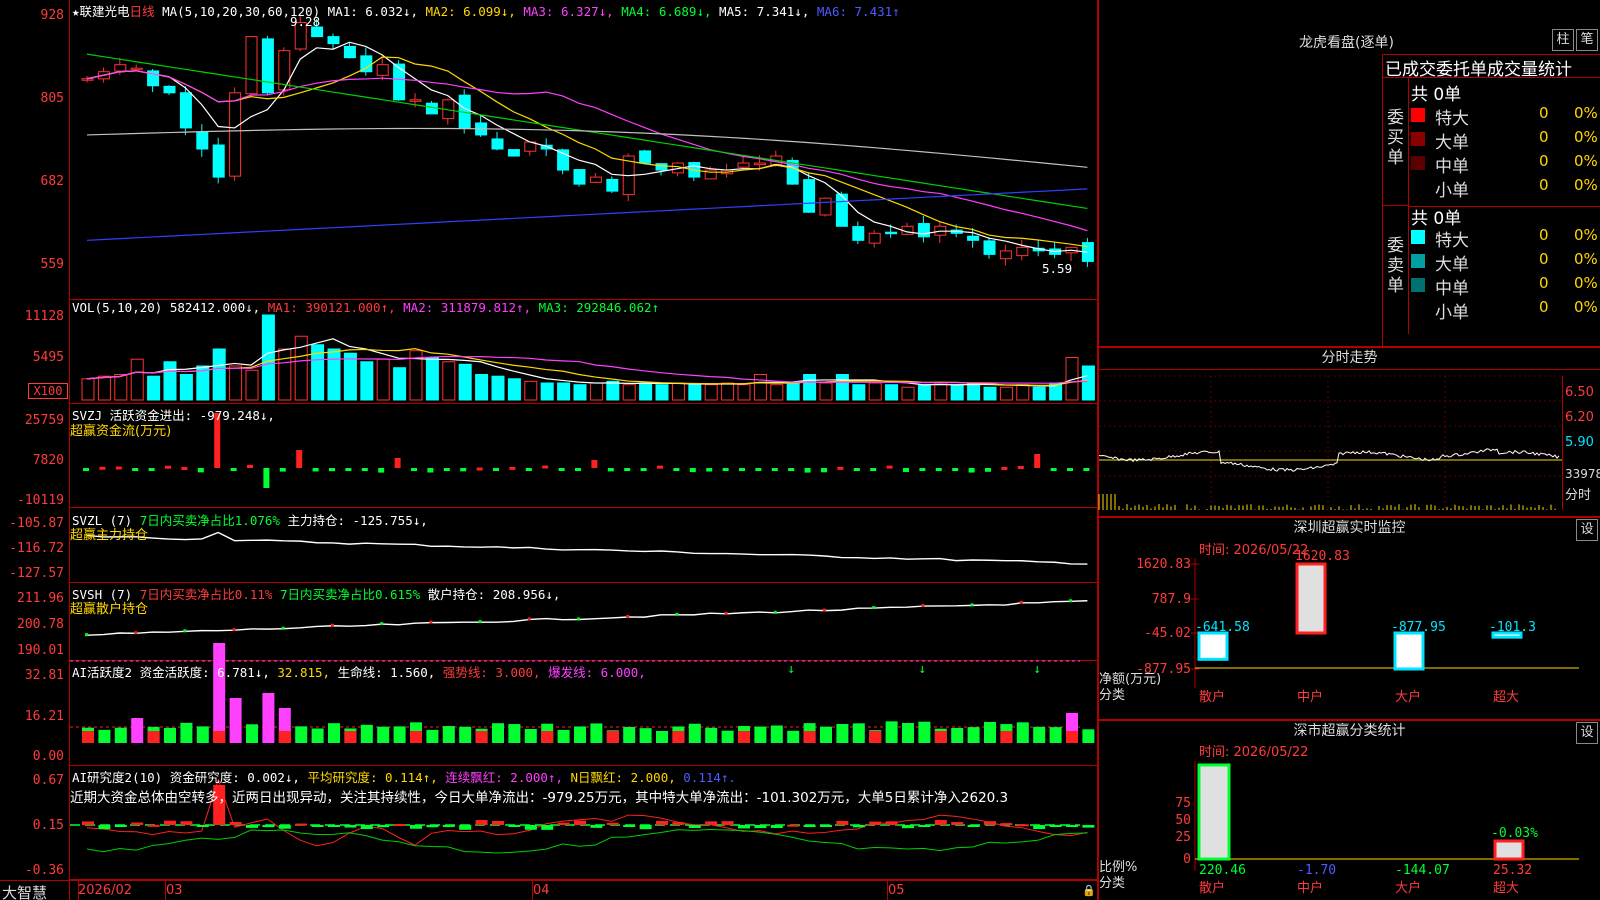 This screenshot has height=900, width=1600. I want to click on intraday-panel: 分时走势 6.50 6.20 5.90 33978 分时, so click(1349, 431).